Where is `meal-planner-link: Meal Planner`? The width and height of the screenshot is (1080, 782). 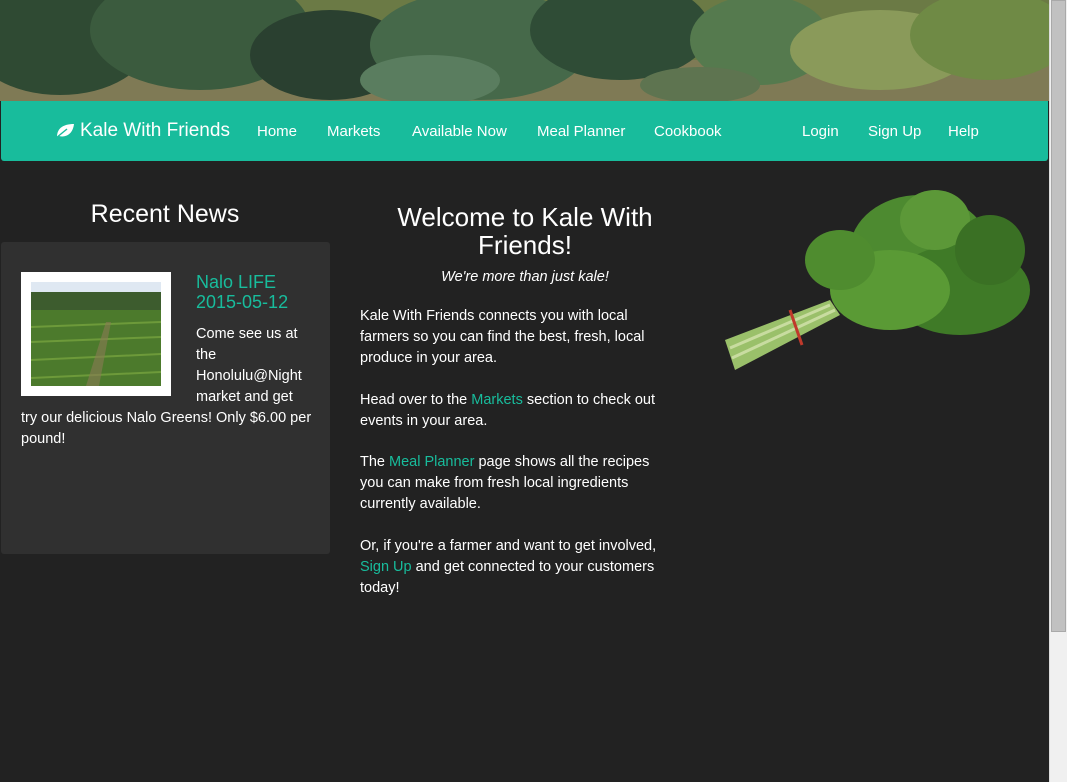
meal-planner-link: Meal Planner is located at coordinates (431, 462).